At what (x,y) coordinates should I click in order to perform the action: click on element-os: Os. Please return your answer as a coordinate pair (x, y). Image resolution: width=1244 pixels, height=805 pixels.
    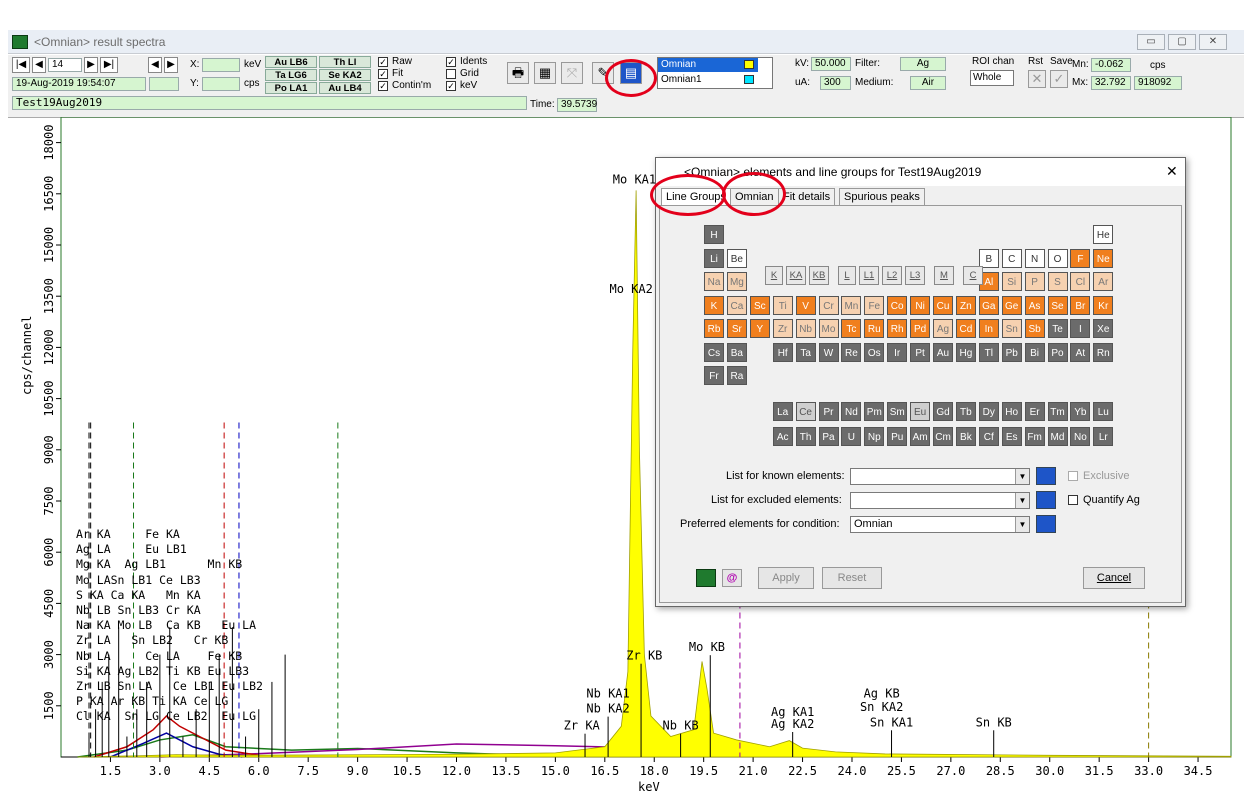
    Looking at the image, I should click on (874, 352).